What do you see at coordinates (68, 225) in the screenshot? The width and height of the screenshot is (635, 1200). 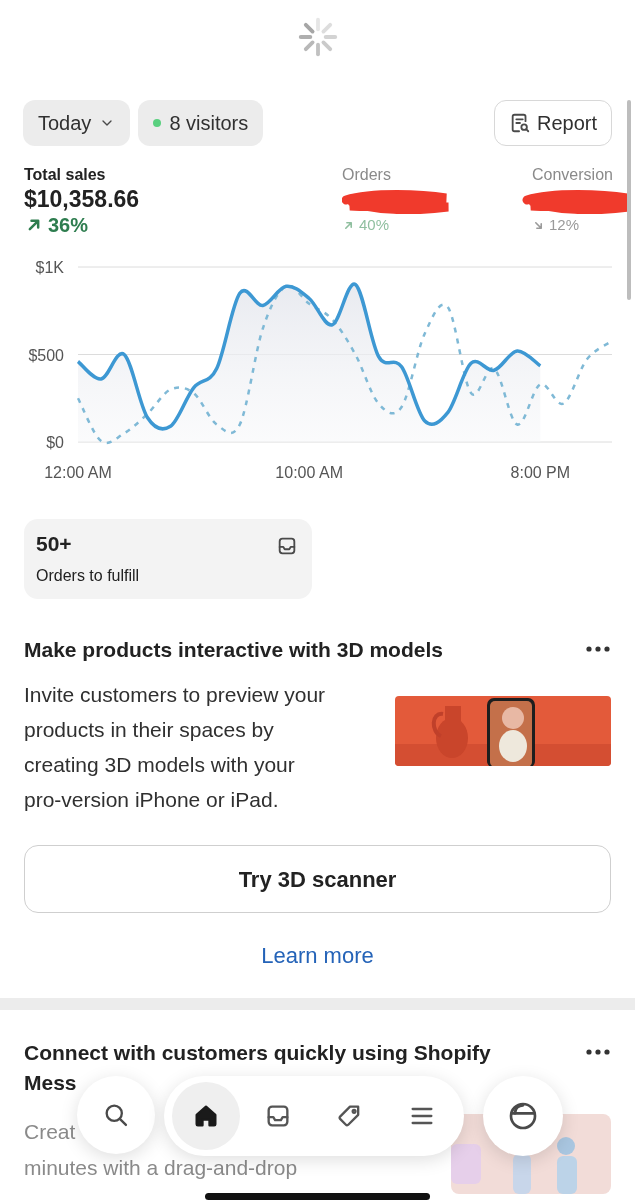 I see `metric-change: 36%` at bounding box center [68, 225].